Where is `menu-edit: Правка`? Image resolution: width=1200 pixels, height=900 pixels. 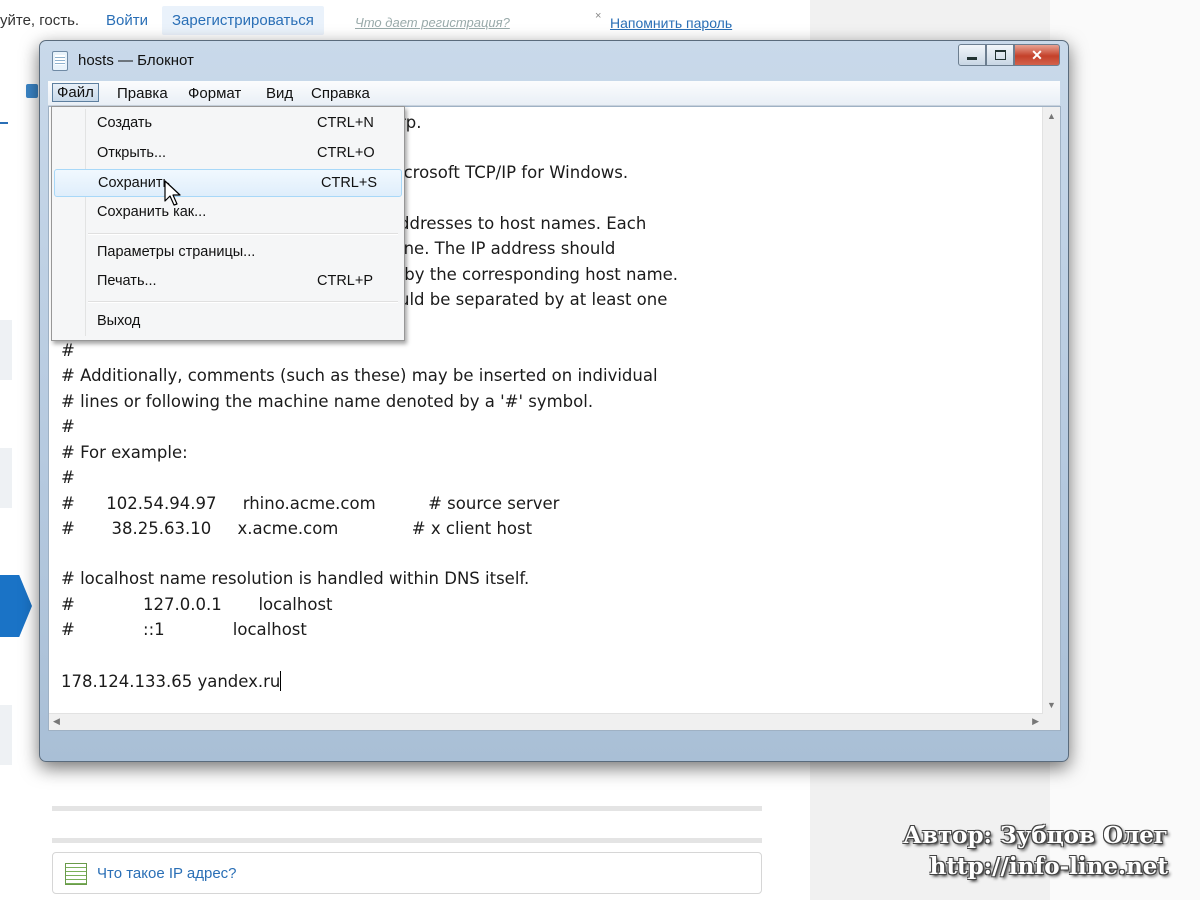 menu-edit: Правка is located at coordinates (142, 93).